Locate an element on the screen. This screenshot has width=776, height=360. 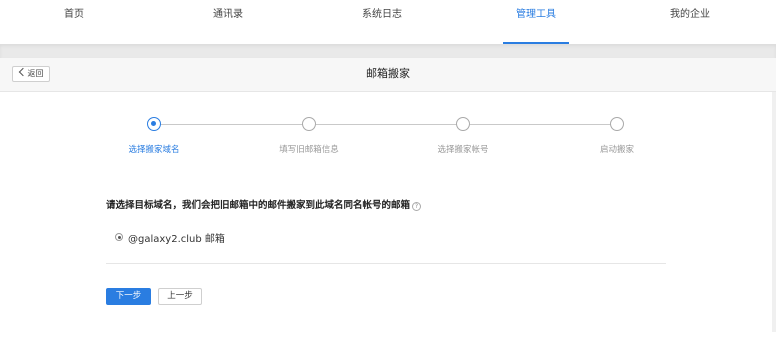
step-2-label: 填写旧邮箱信息 is located at coordinates (309, 150).